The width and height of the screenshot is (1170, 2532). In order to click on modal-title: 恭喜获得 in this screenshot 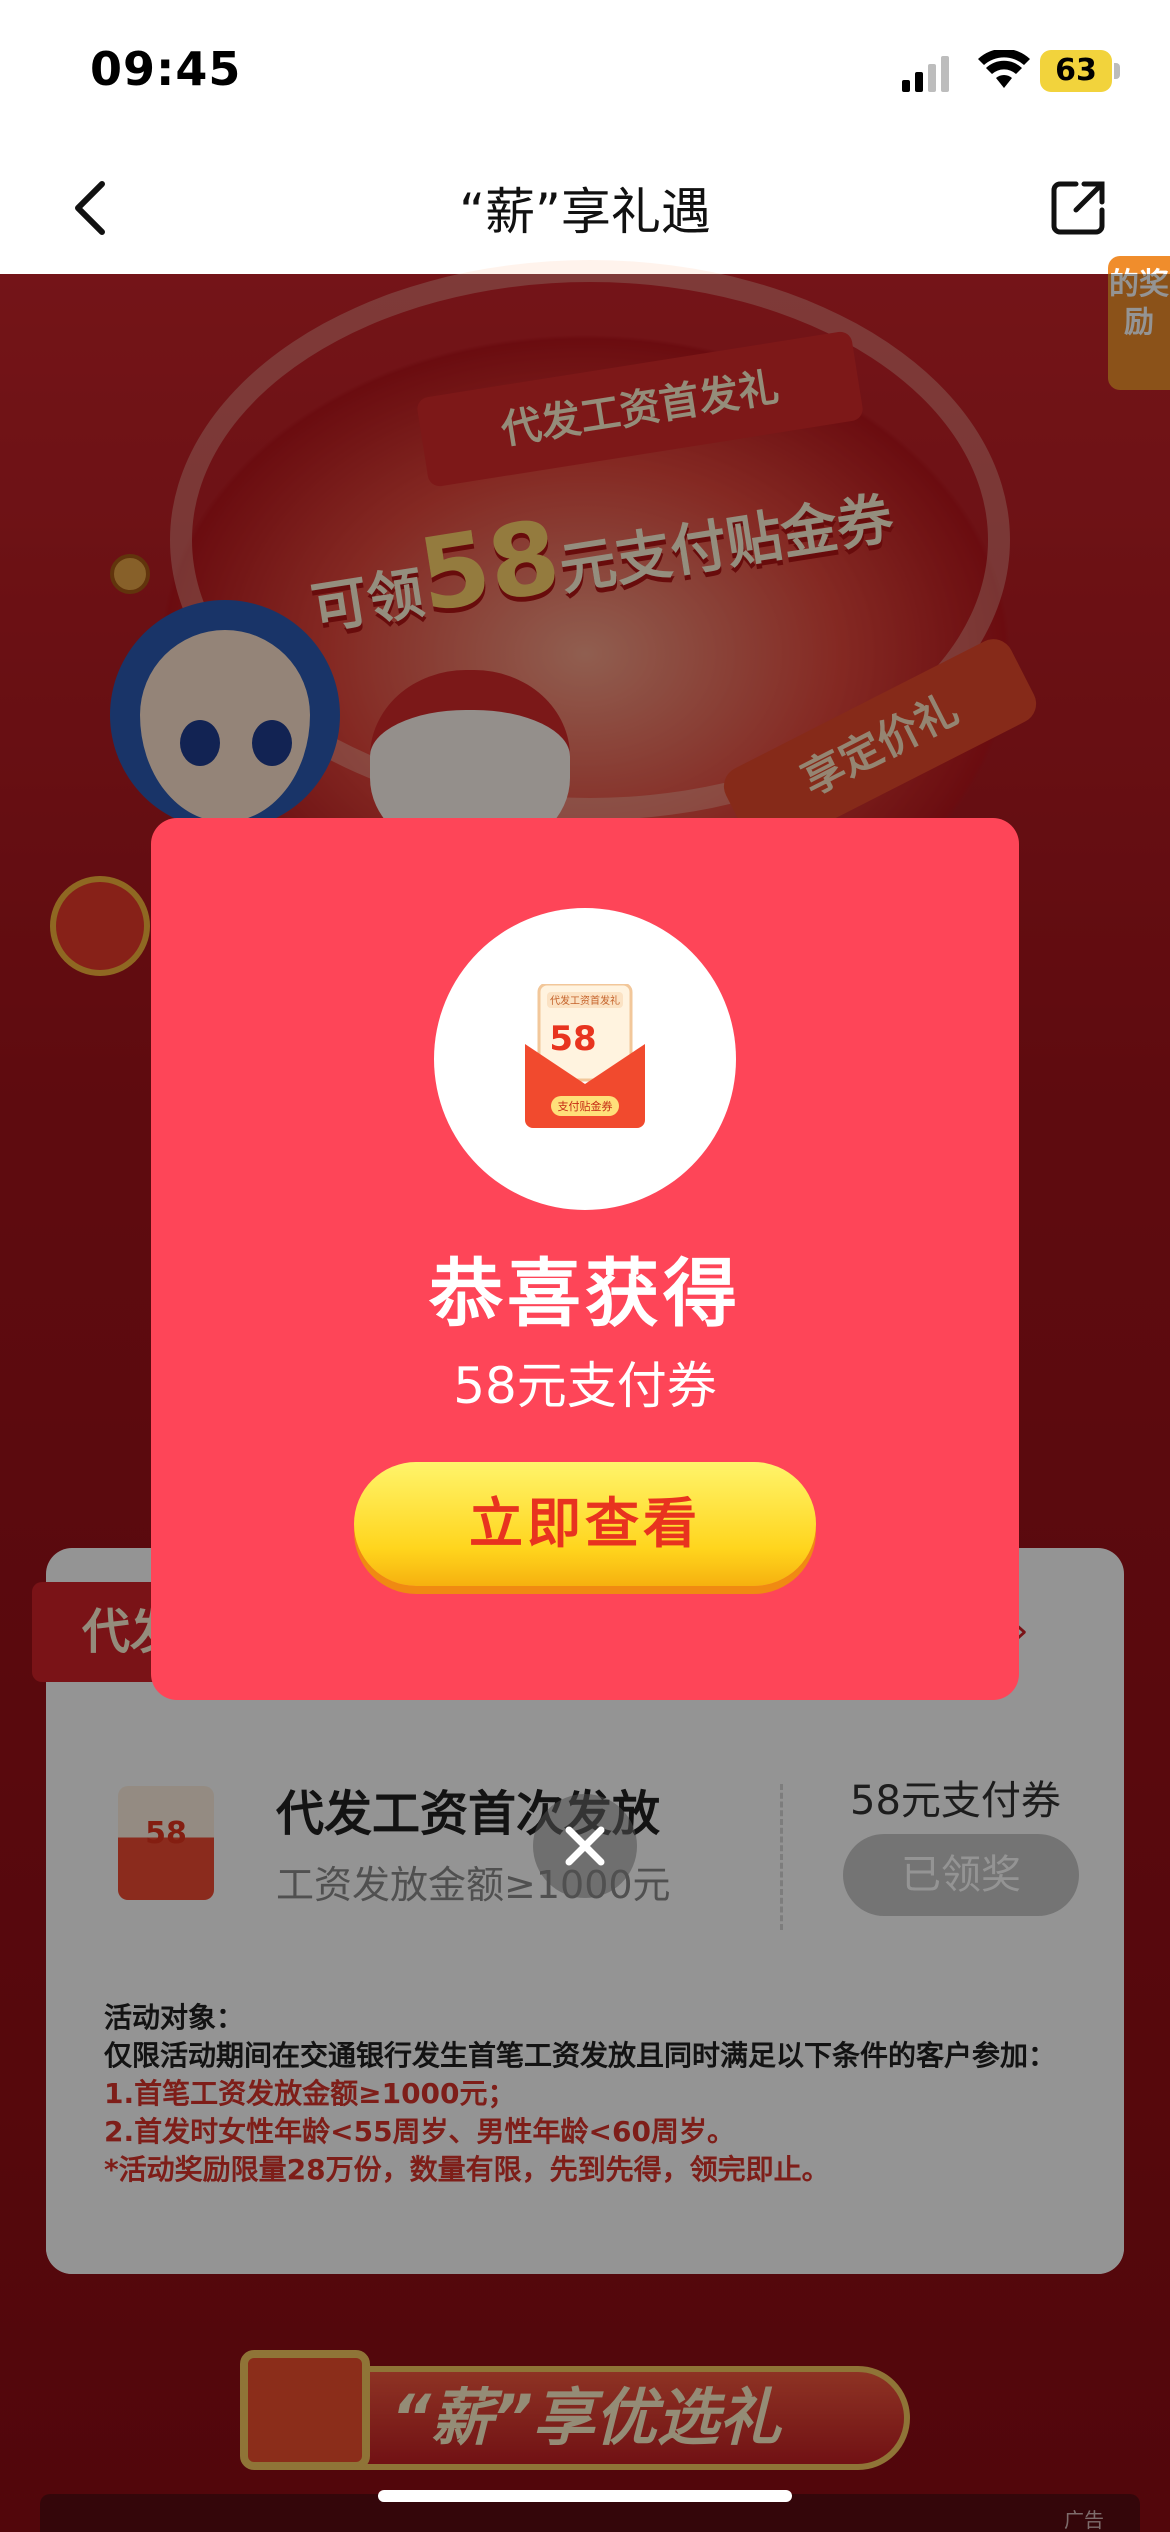, I will do `click(585, 1294)`.